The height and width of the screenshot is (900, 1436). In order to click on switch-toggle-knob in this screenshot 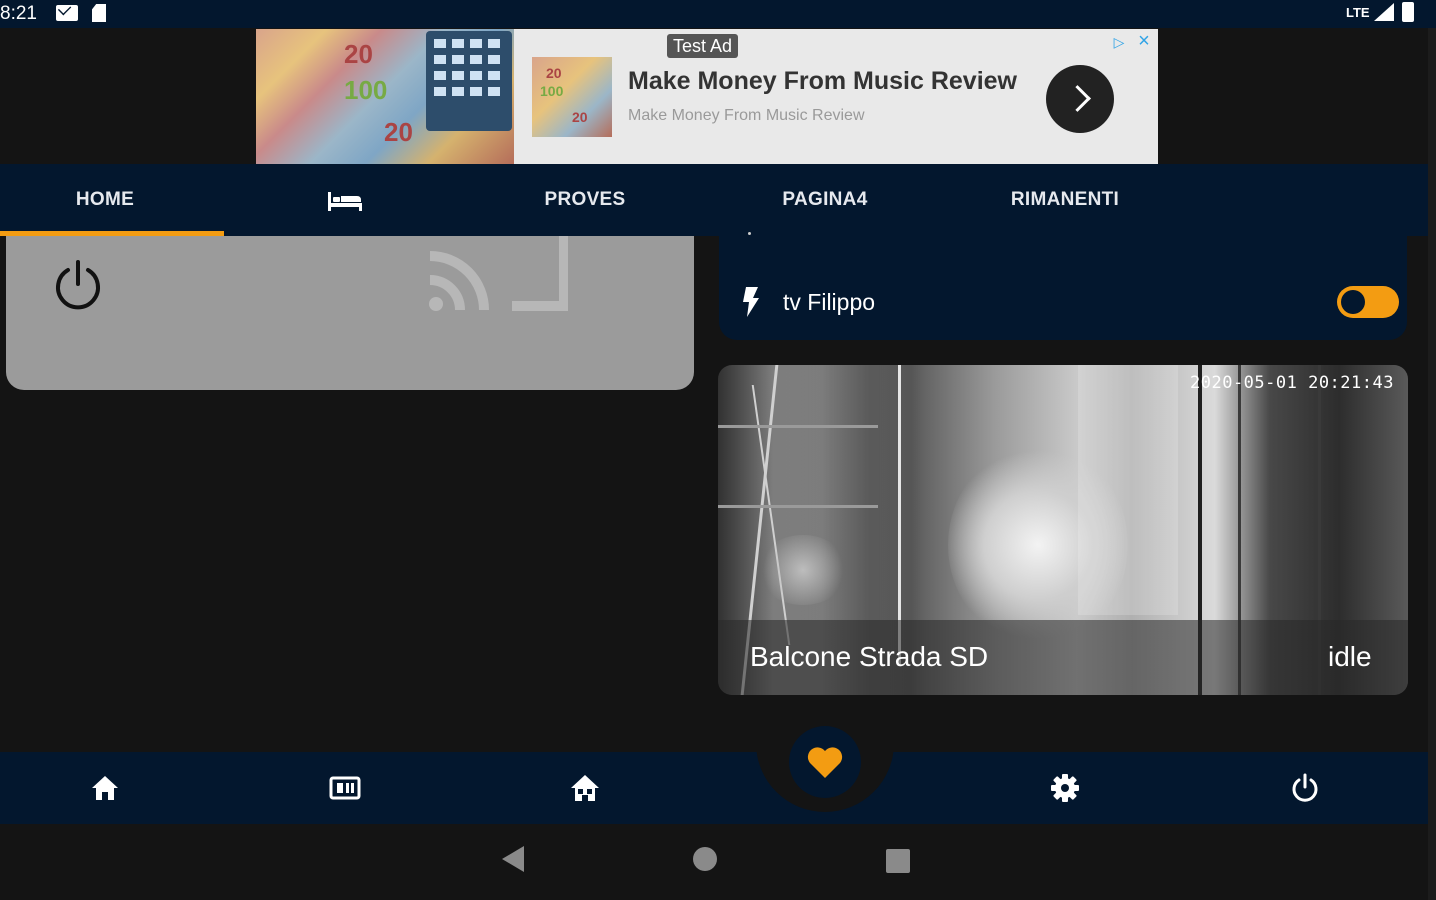, I will do `click(1353, 302)`.